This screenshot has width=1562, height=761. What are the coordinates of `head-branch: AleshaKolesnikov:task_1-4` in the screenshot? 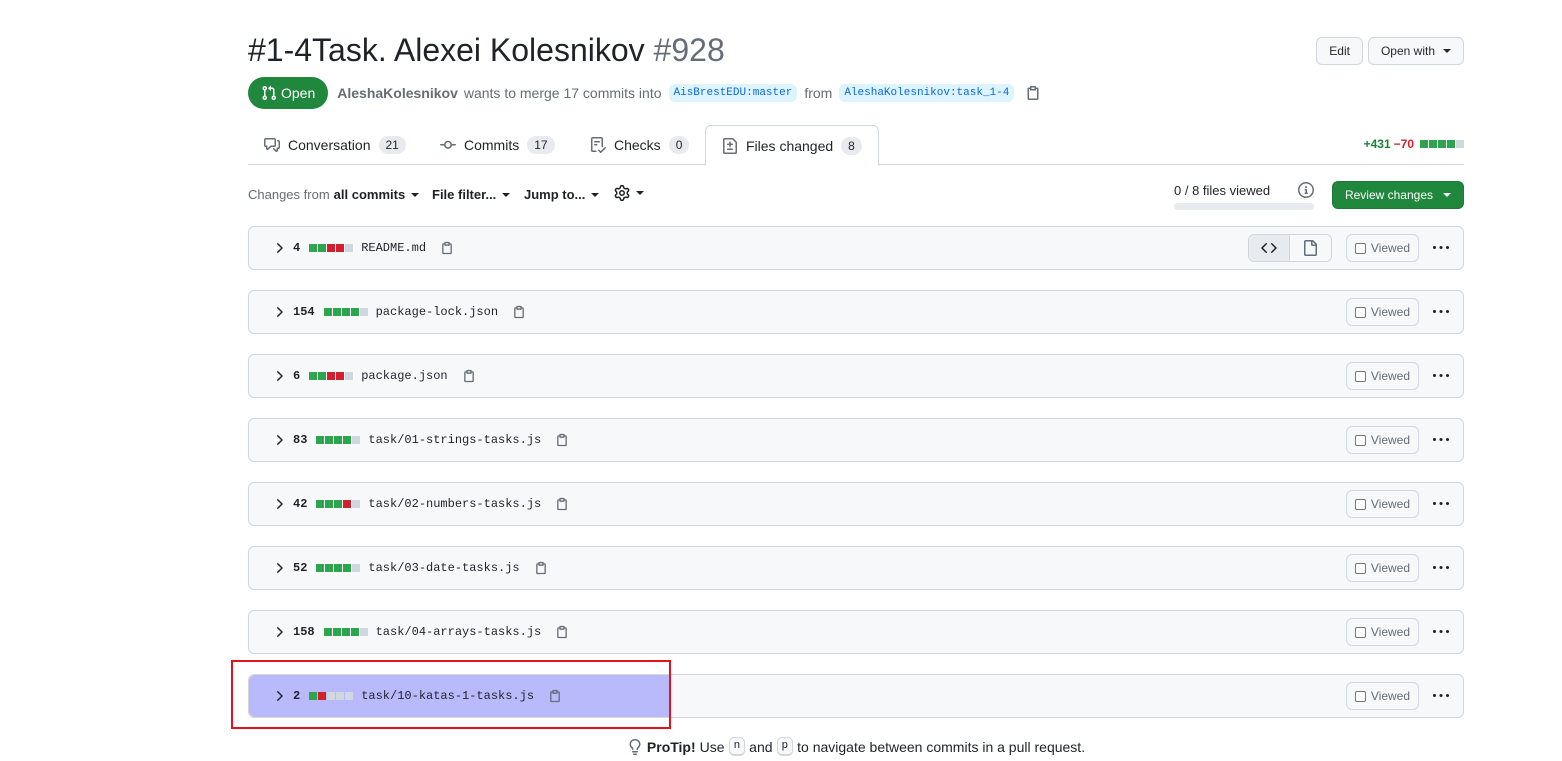 It's located at (927, 93).